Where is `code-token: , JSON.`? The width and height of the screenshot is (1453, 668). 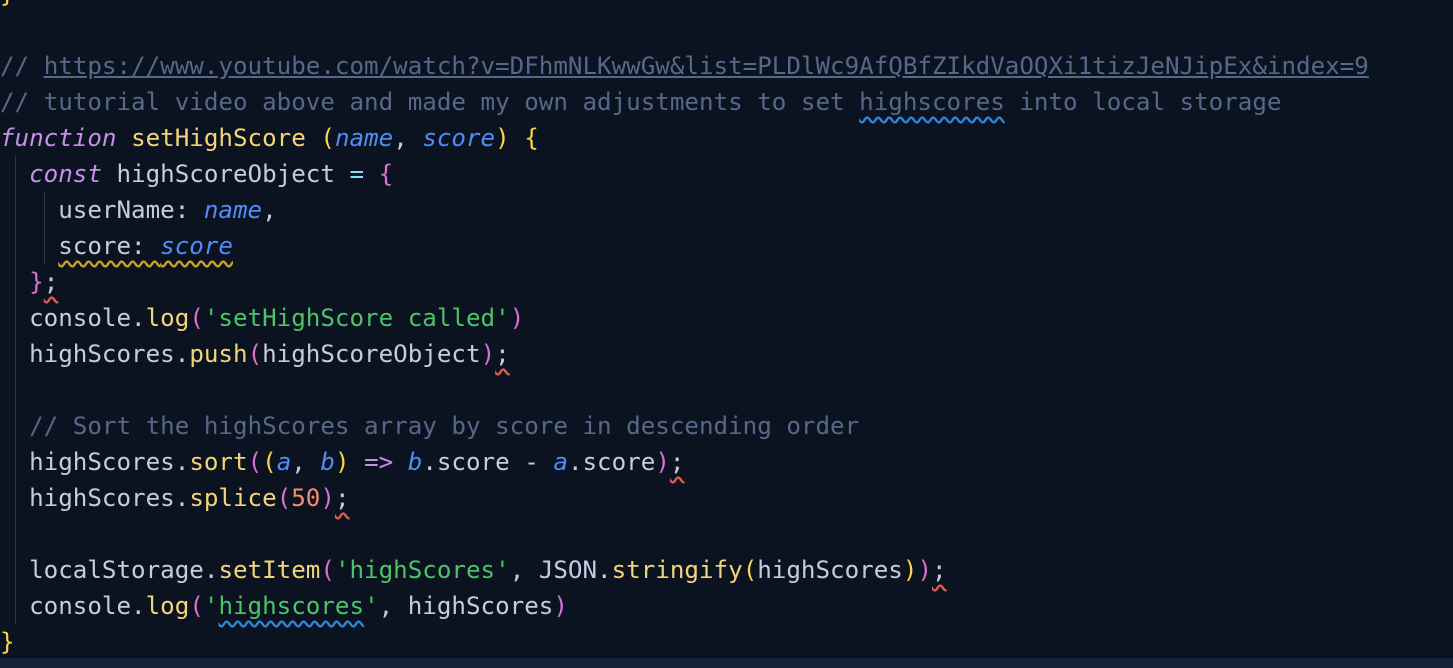
code-token: , JSON. is located at coordinates (560, 570).